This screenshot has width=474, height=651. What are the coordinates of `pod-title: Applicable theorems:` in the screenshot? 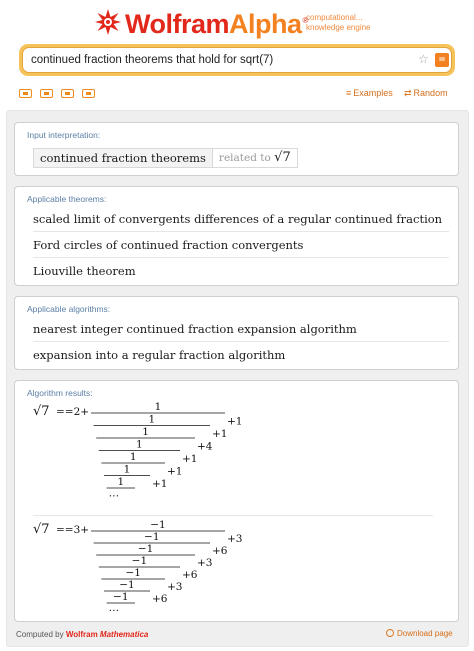 It's located at (67, 199).